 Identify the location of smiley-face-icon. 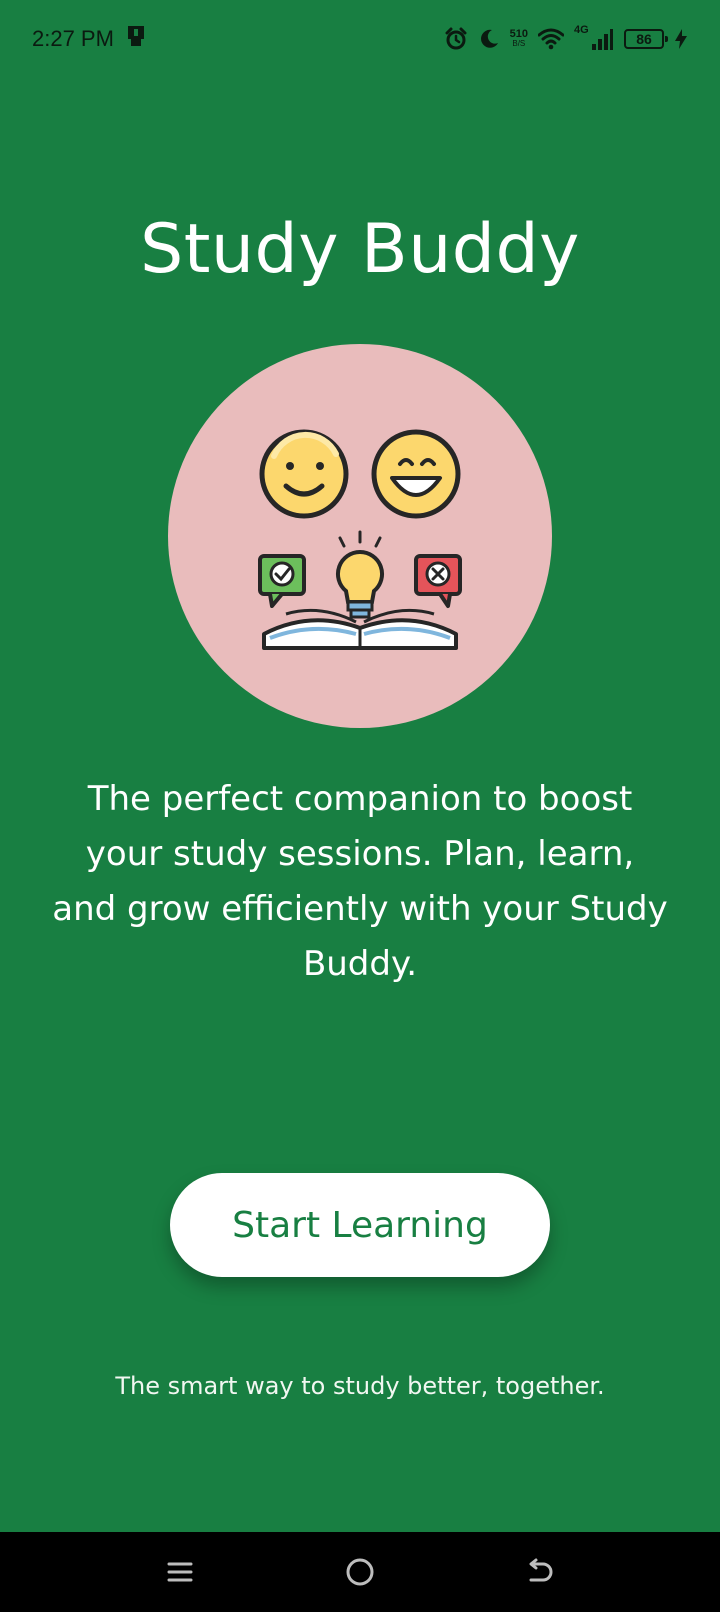
(304, 474).